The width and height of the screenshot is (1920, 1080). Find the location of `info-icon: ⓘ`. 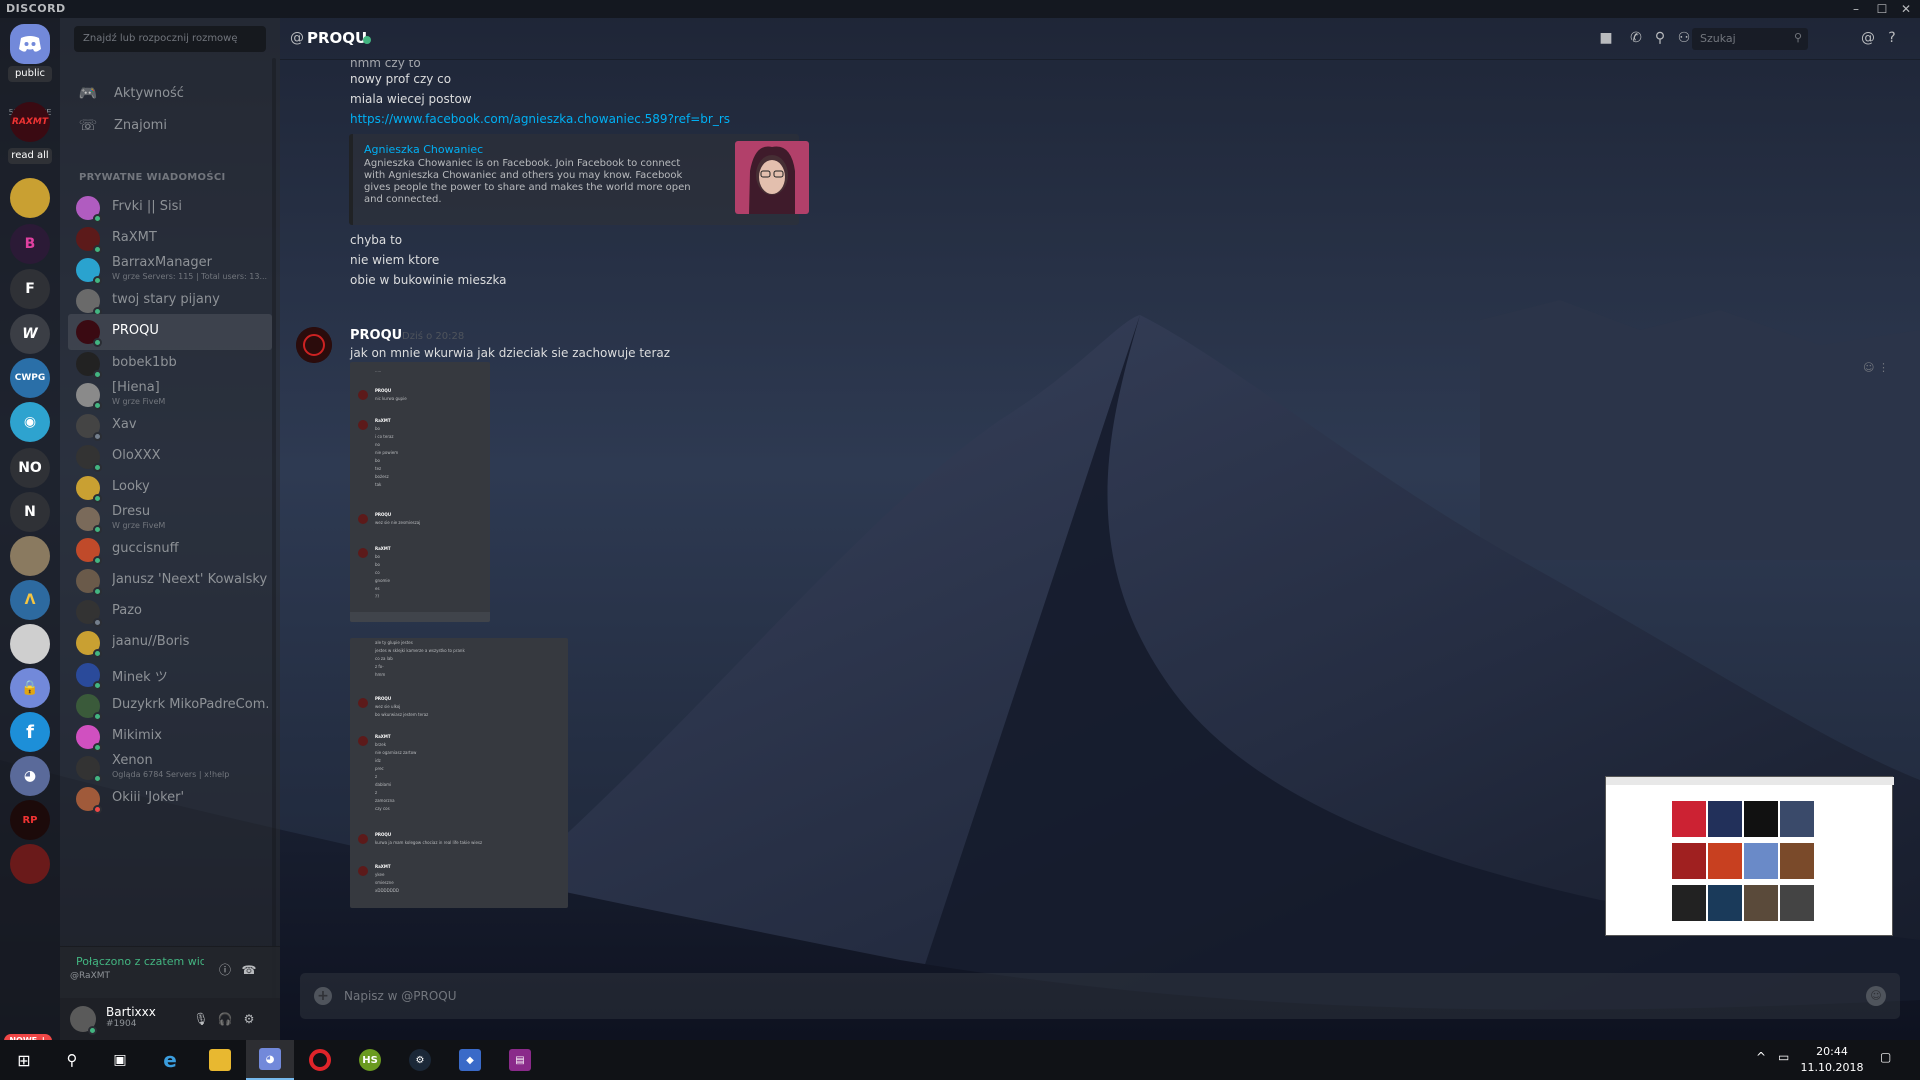

info-icon: ⓘ is located at coordinates (225, 970).